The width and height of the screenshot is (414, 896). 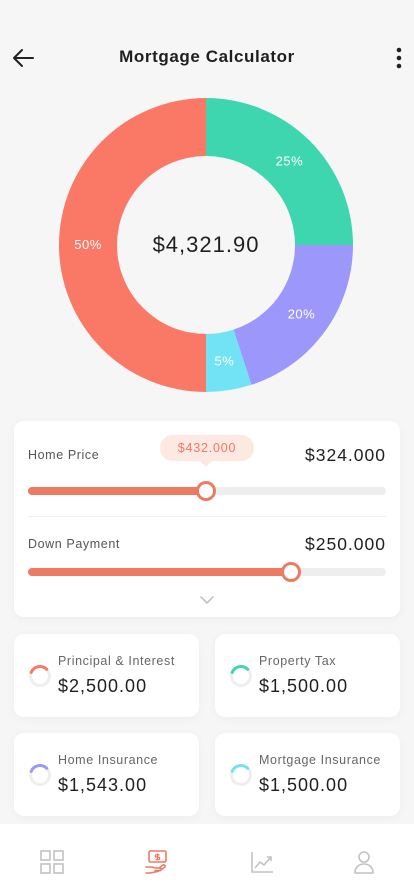 What do you see at coordinates (298, 661) in the screenshot?
I see `stat-label: Property Tax` at bounding box center [298, 661].